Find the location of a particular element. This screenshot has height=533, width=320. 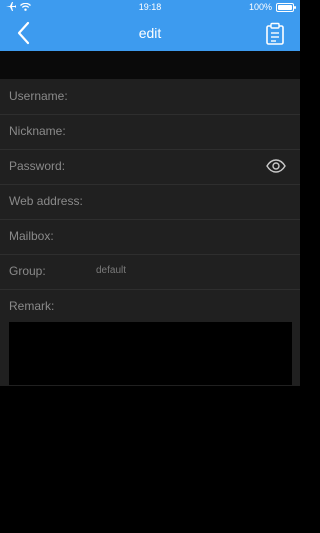

username-label: Username: is located at coordinates (38, 96).